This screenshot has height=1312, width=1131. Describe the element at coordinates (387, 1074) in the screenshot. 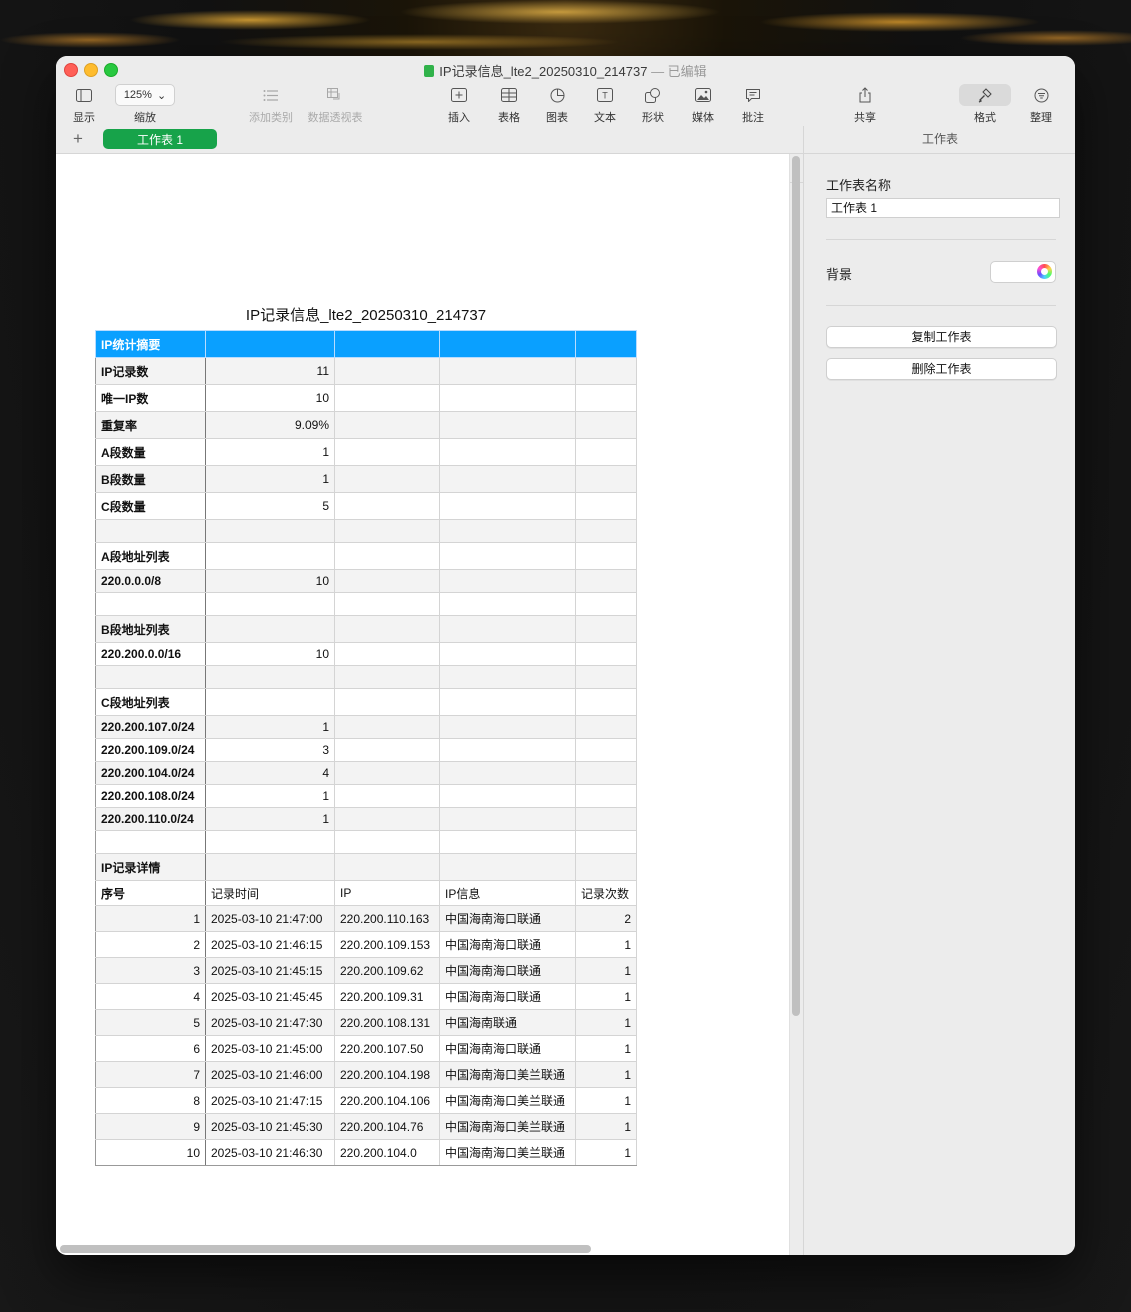

I see `table-cell: 220.200.104.198` at that location.